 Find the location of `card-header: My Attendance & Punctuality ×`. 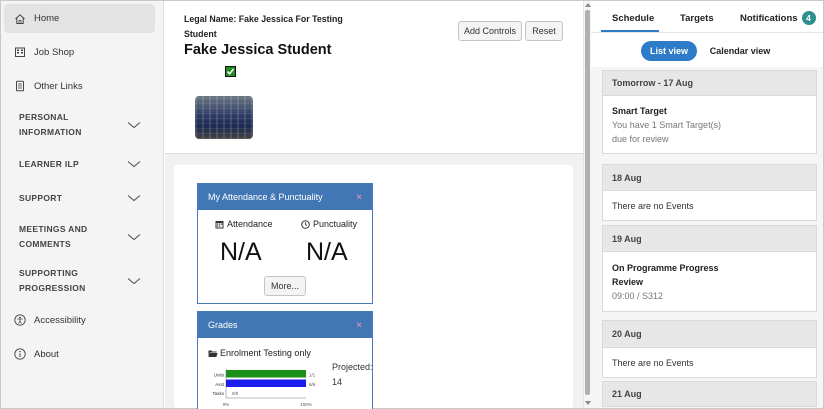

card-header: My Attendance & Punctuality × is located at coordinates (285, 197).